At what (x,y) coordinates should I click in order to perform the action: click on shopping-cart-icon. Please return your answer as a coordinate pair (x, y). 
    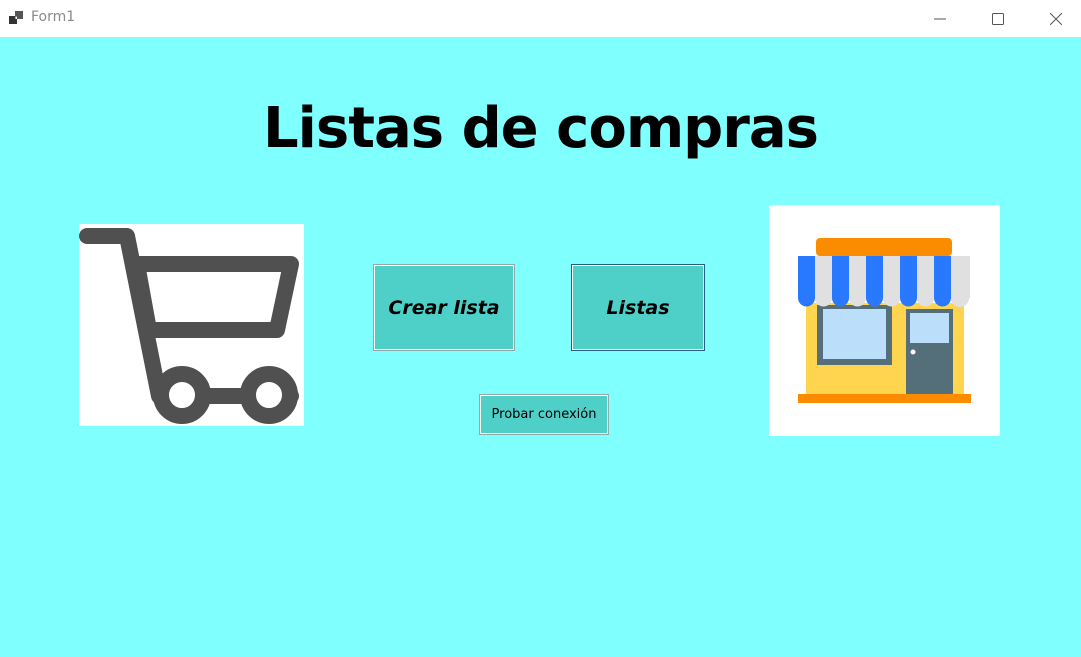
    Looking at the image, I should click on (189, 326).